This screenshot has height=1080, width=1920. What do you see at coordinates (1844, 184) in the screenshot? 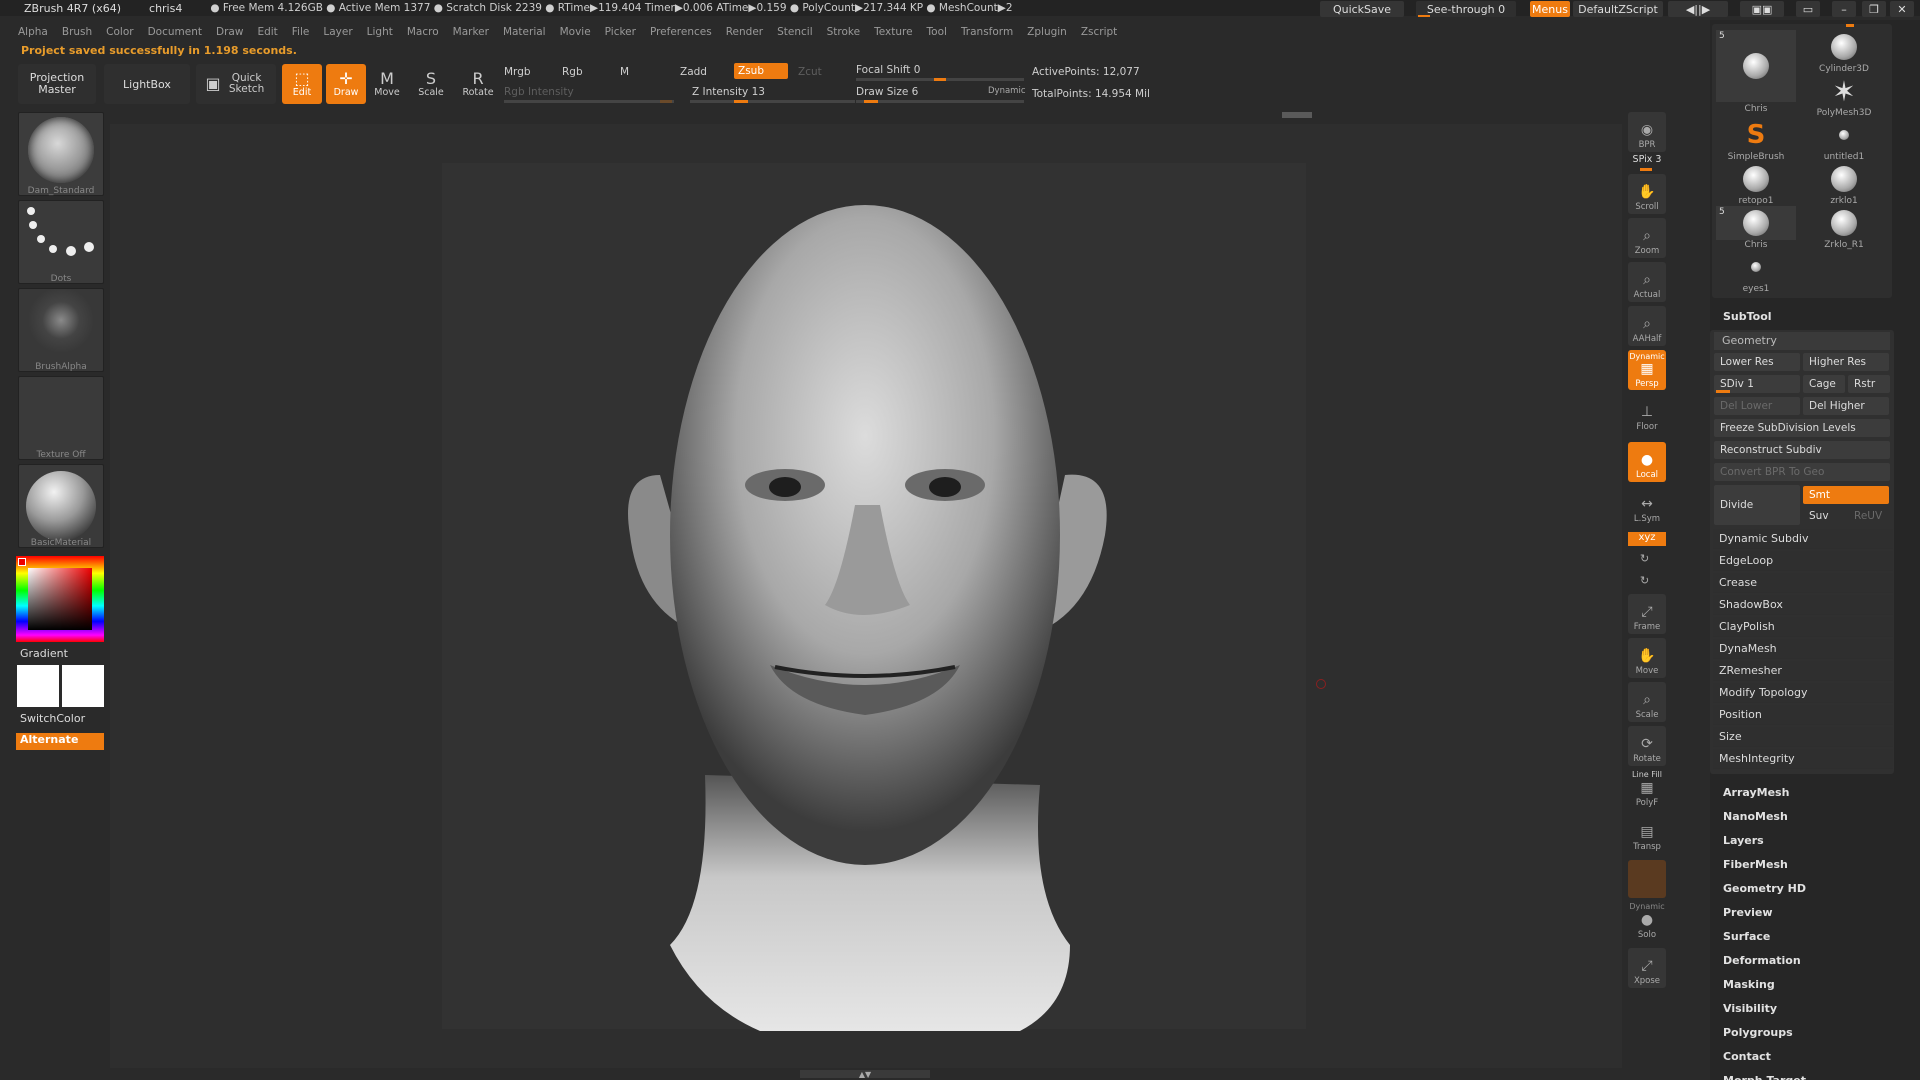
I see `tool-zrklo1: zrklo1` at bounding box center [1844, 184].